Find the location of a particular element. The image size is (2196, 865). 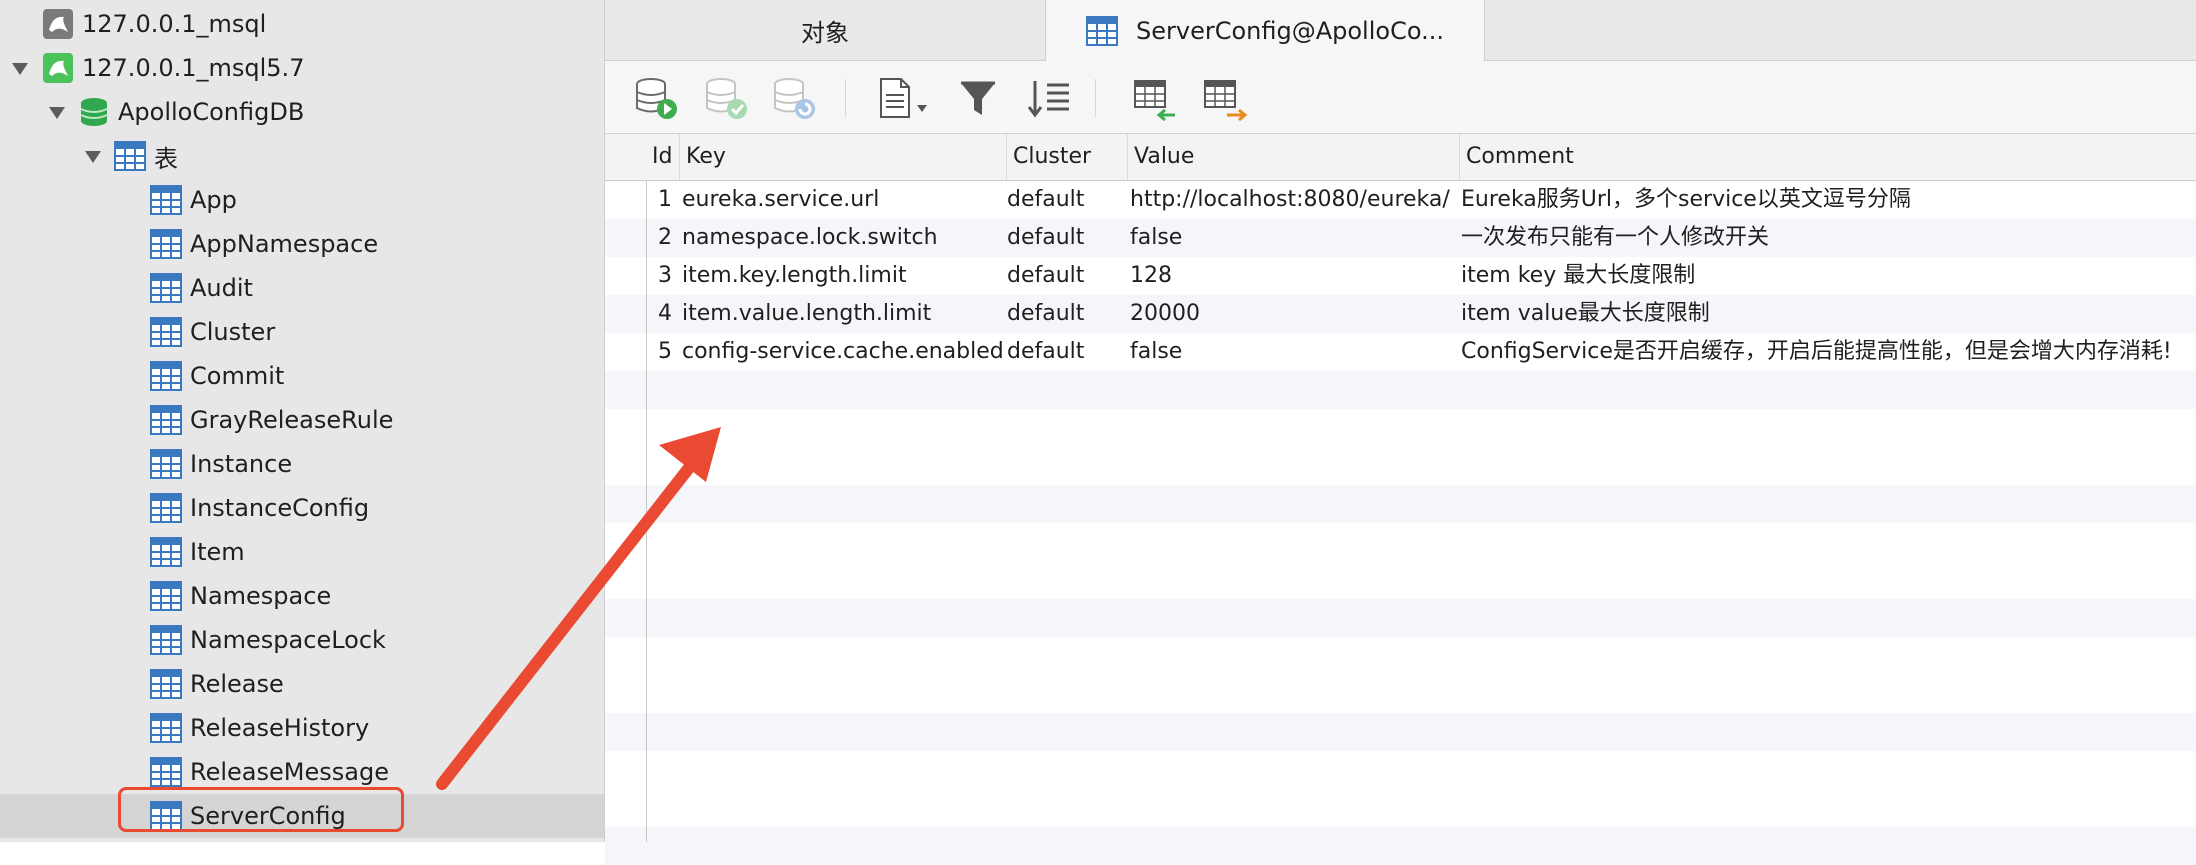

column-header-value: Value is located at coordinates (1294, 157).